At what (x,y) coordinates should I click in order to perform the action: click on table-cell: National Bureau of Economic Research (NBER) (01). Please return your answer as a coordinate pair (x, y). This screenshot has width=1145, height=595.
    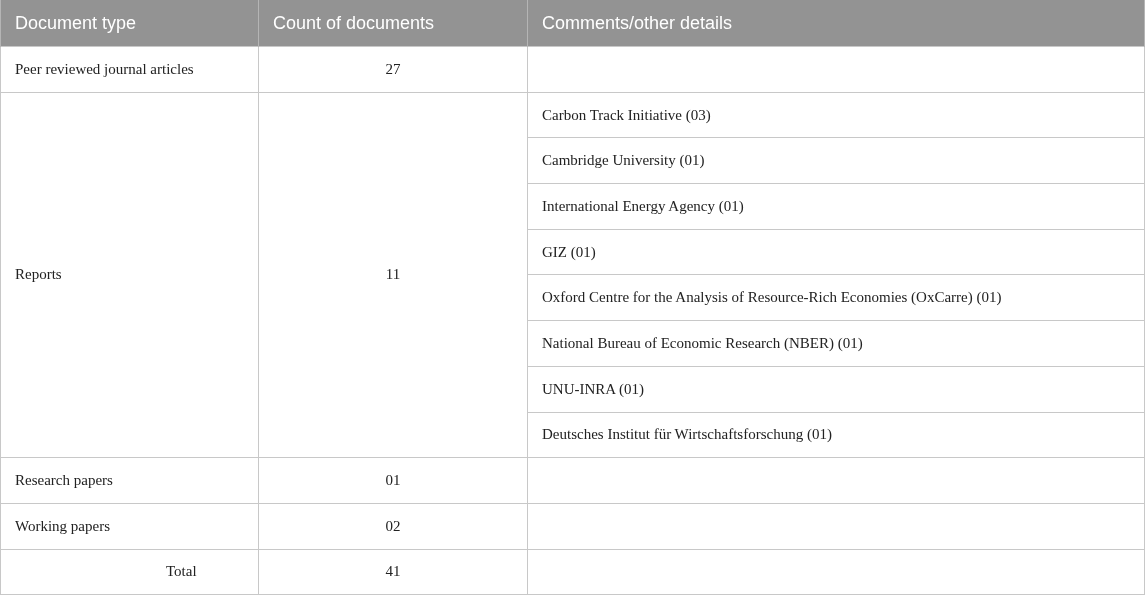
    Looking at the image, I should click on (836, 343).